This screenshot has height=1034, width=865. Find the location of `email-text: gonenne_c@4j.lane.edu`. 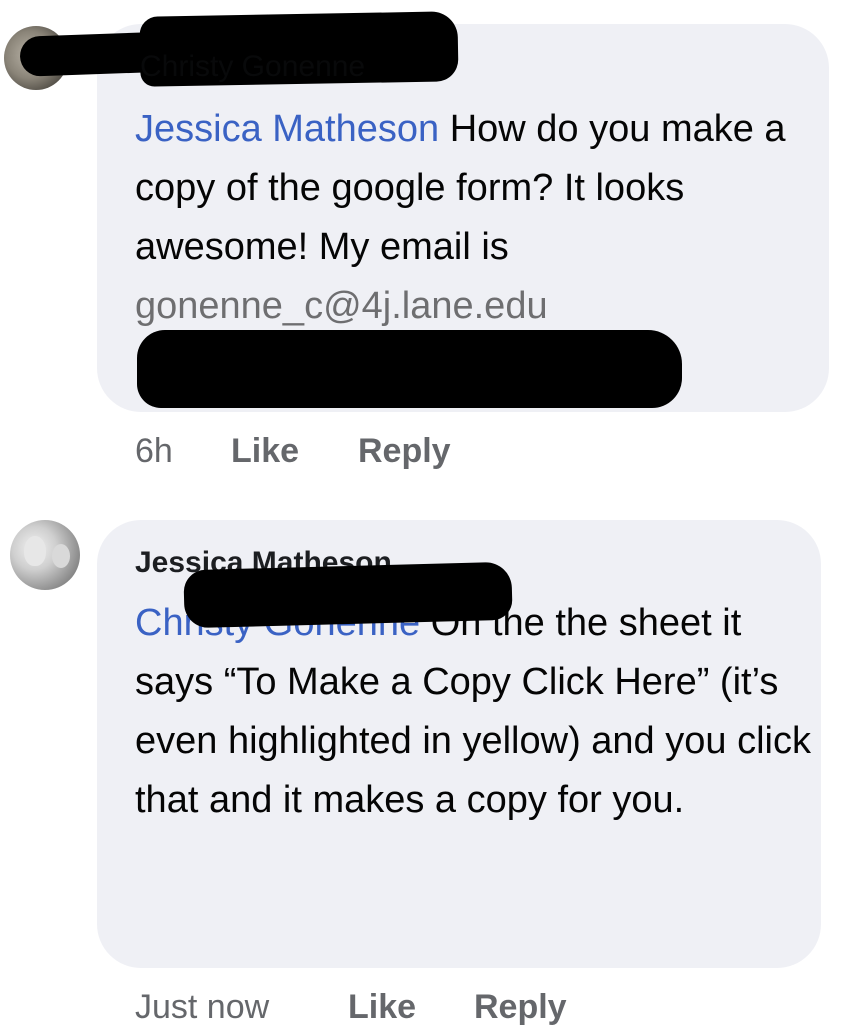

email-text: gonenne_c@4j.lane.edu is located at coordinates (341, 306).